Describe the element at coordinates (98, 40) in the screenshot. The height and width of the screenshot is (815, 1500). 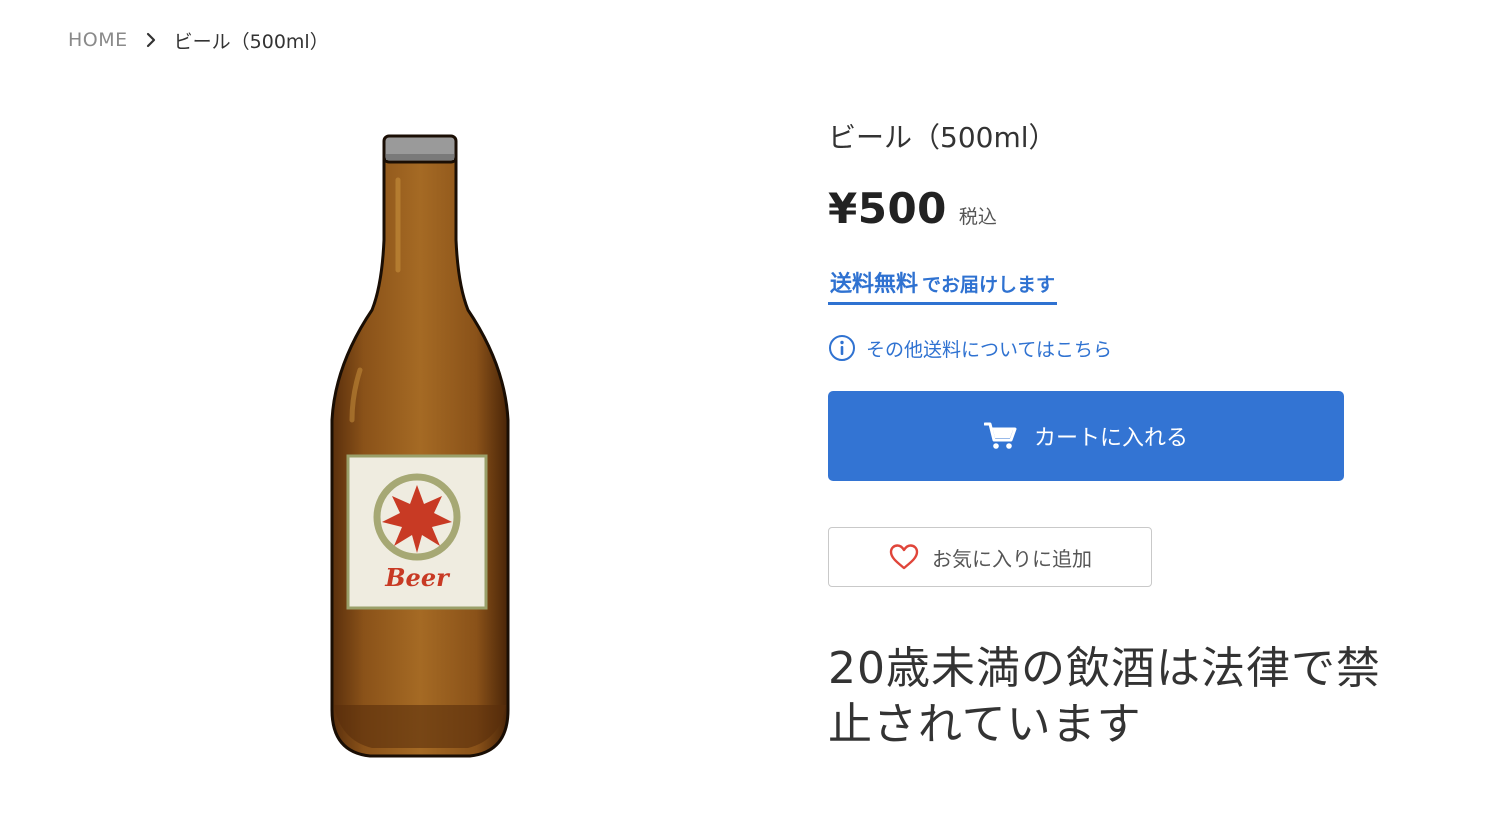
I see `breadcrumb-home-link: HOME` at that location.